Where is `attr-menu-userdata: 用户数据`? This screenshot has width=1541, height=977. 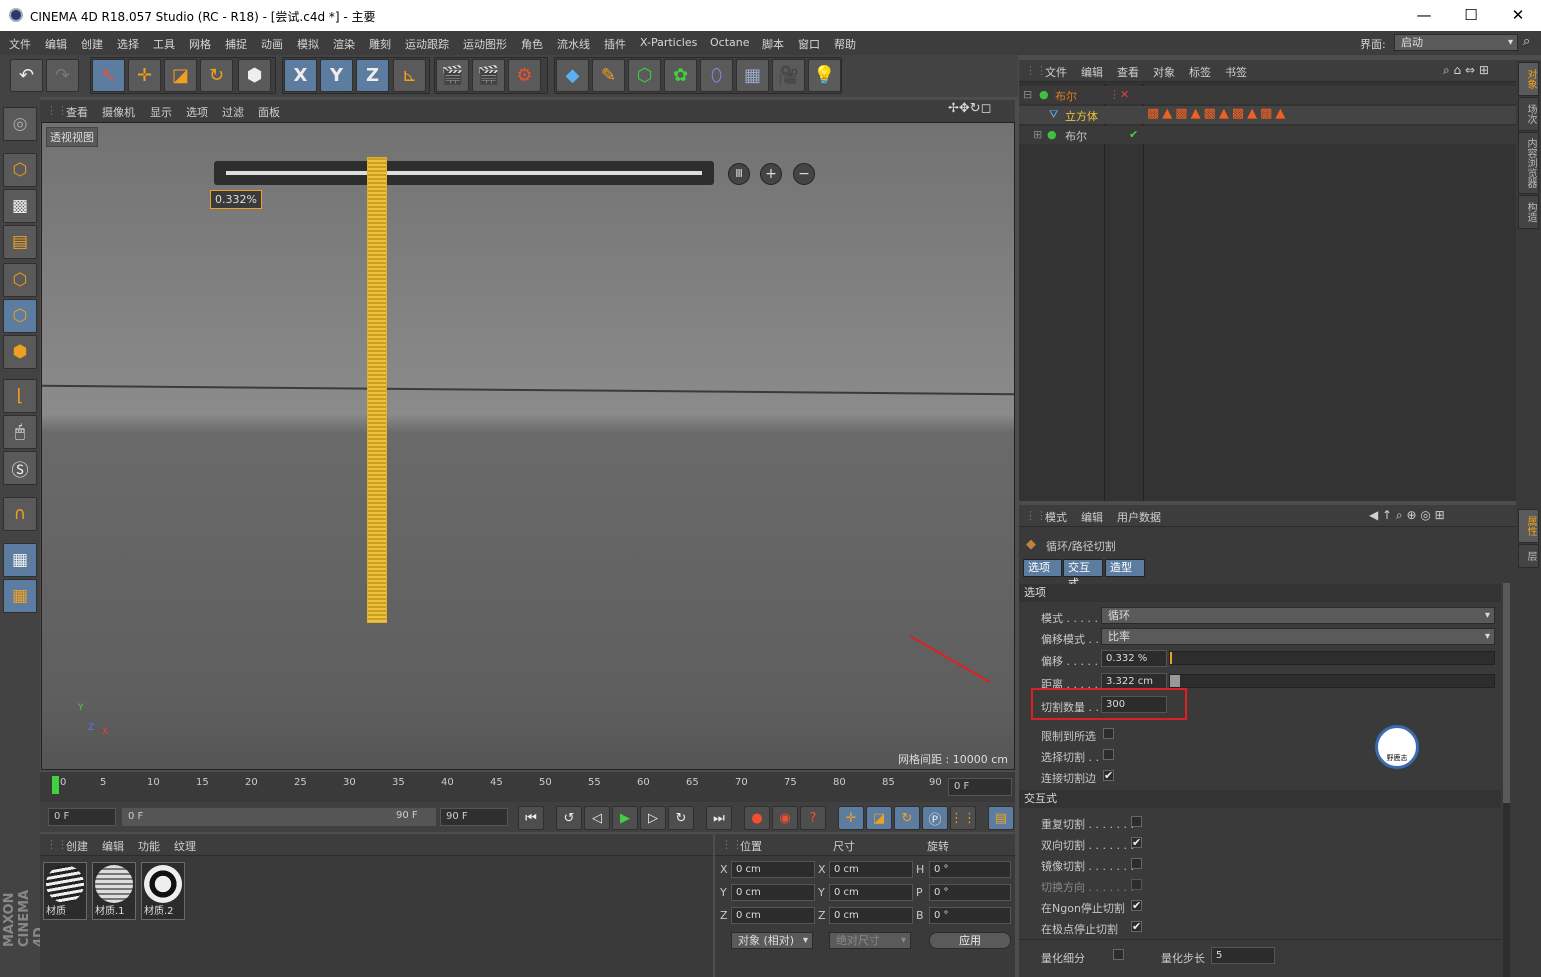
attr-menu-userdata: 用户数据 is located at coordinates (1139, 517).